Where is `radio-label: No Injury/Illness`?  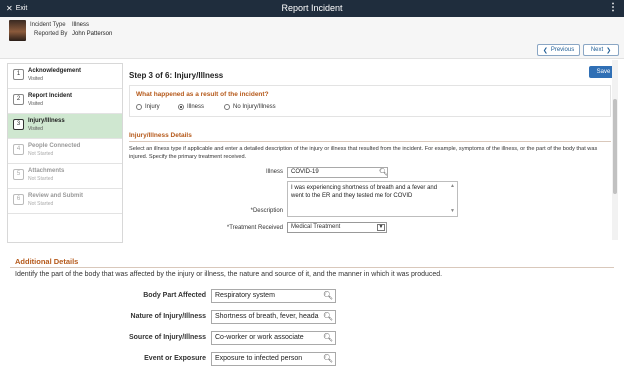 radio-label: No Injury/Illness is located at coordinates (254, 107).